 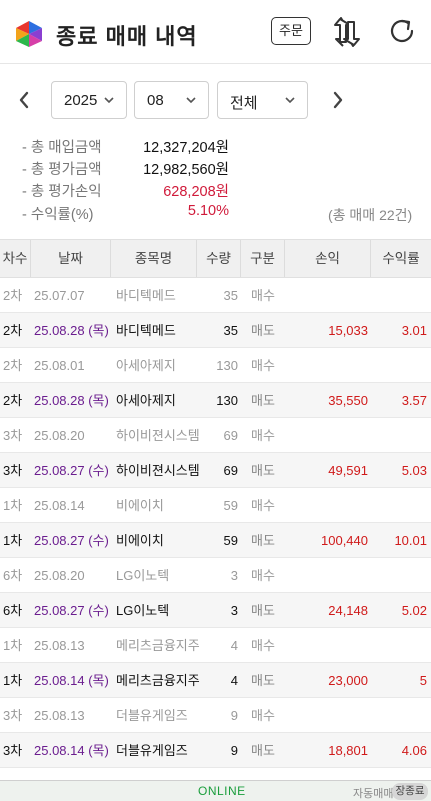 What do you see at coordinates (215, 680) in the screenshot?
I see `table-row: 1차 25.08.14 (목) 메리츠금융지주 4 매도 23,000 5` at bounding box center [215, 680].